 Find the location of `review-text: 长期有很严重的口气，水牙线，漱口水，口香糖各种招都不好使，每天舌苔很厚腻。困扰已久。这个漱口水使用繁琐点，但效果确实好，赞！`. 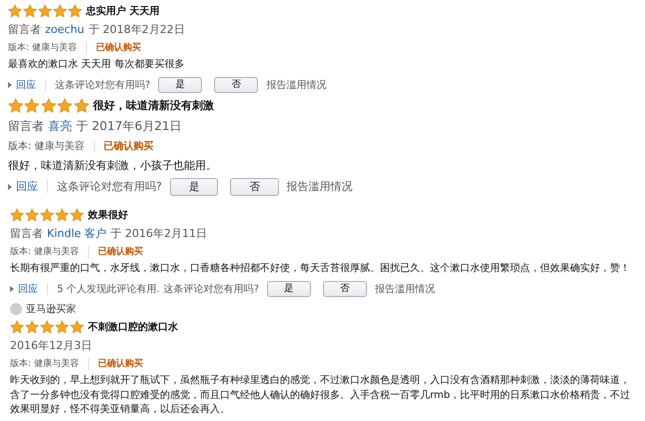

review-text: 长期有很严重的口气，水牙线，漱口水，口香糖各种招都不好使，每天舌苔很厚腻。困扰已久。这个漱口水使用繁琐点，但效果确实好，赞！ is located at coordinates (320, 269).